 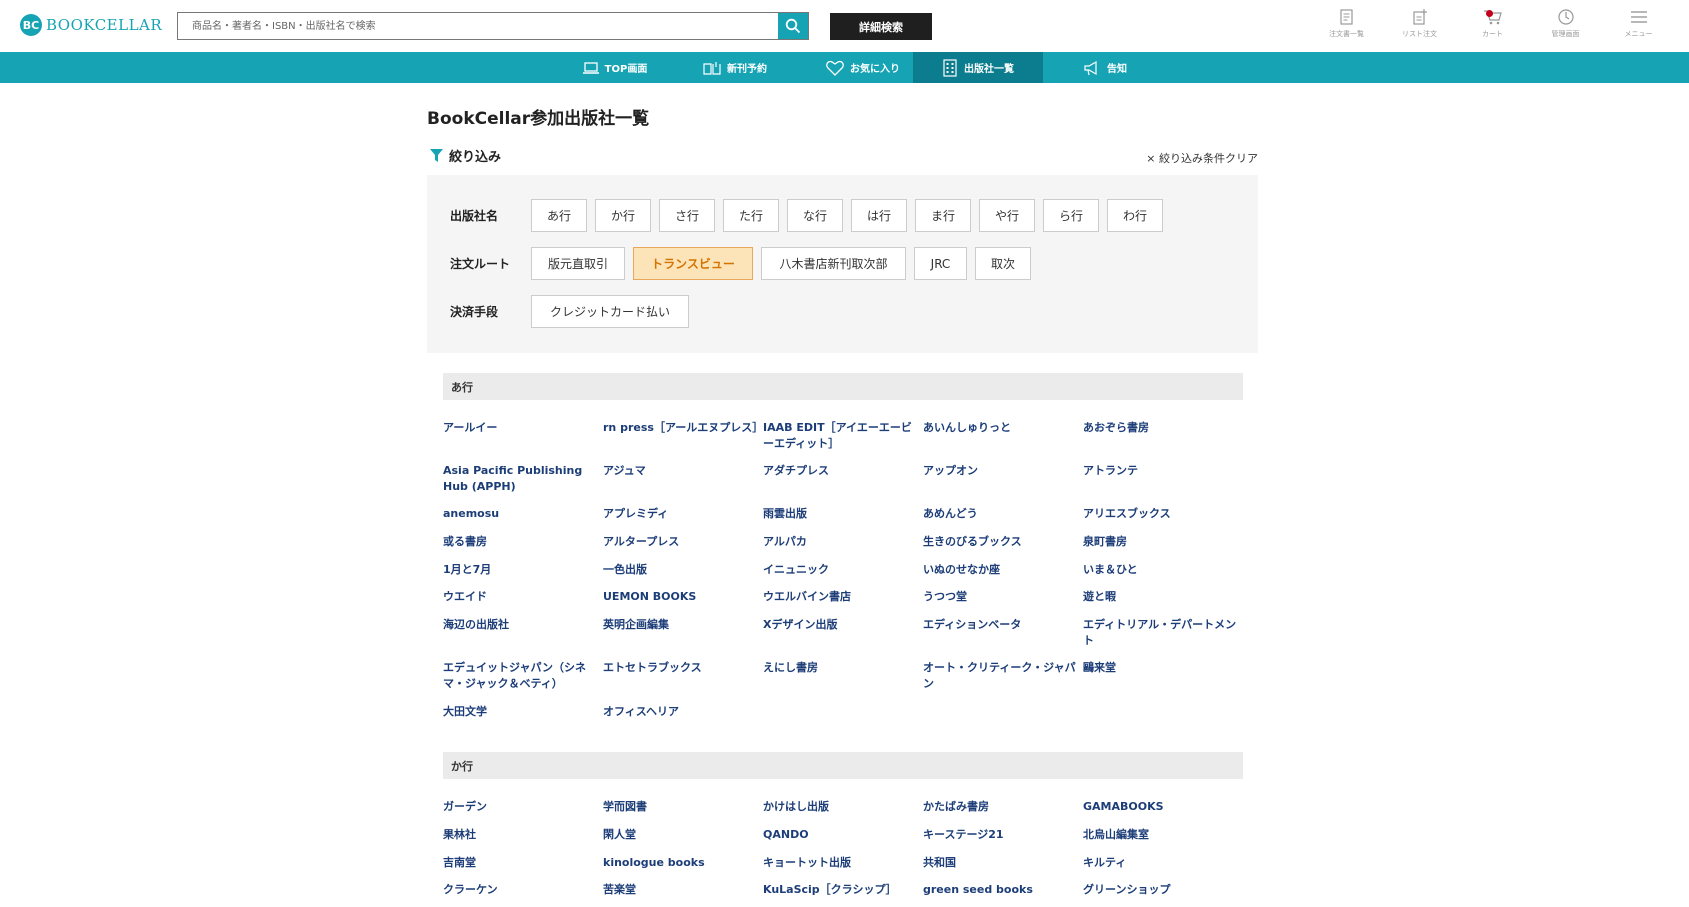 I want to click on filter-row-publisher: 出版社名 あ行 か行 さ行 た行 な行 は行 ま行 や行 ら行 わ行, so click(x=810, y=215).